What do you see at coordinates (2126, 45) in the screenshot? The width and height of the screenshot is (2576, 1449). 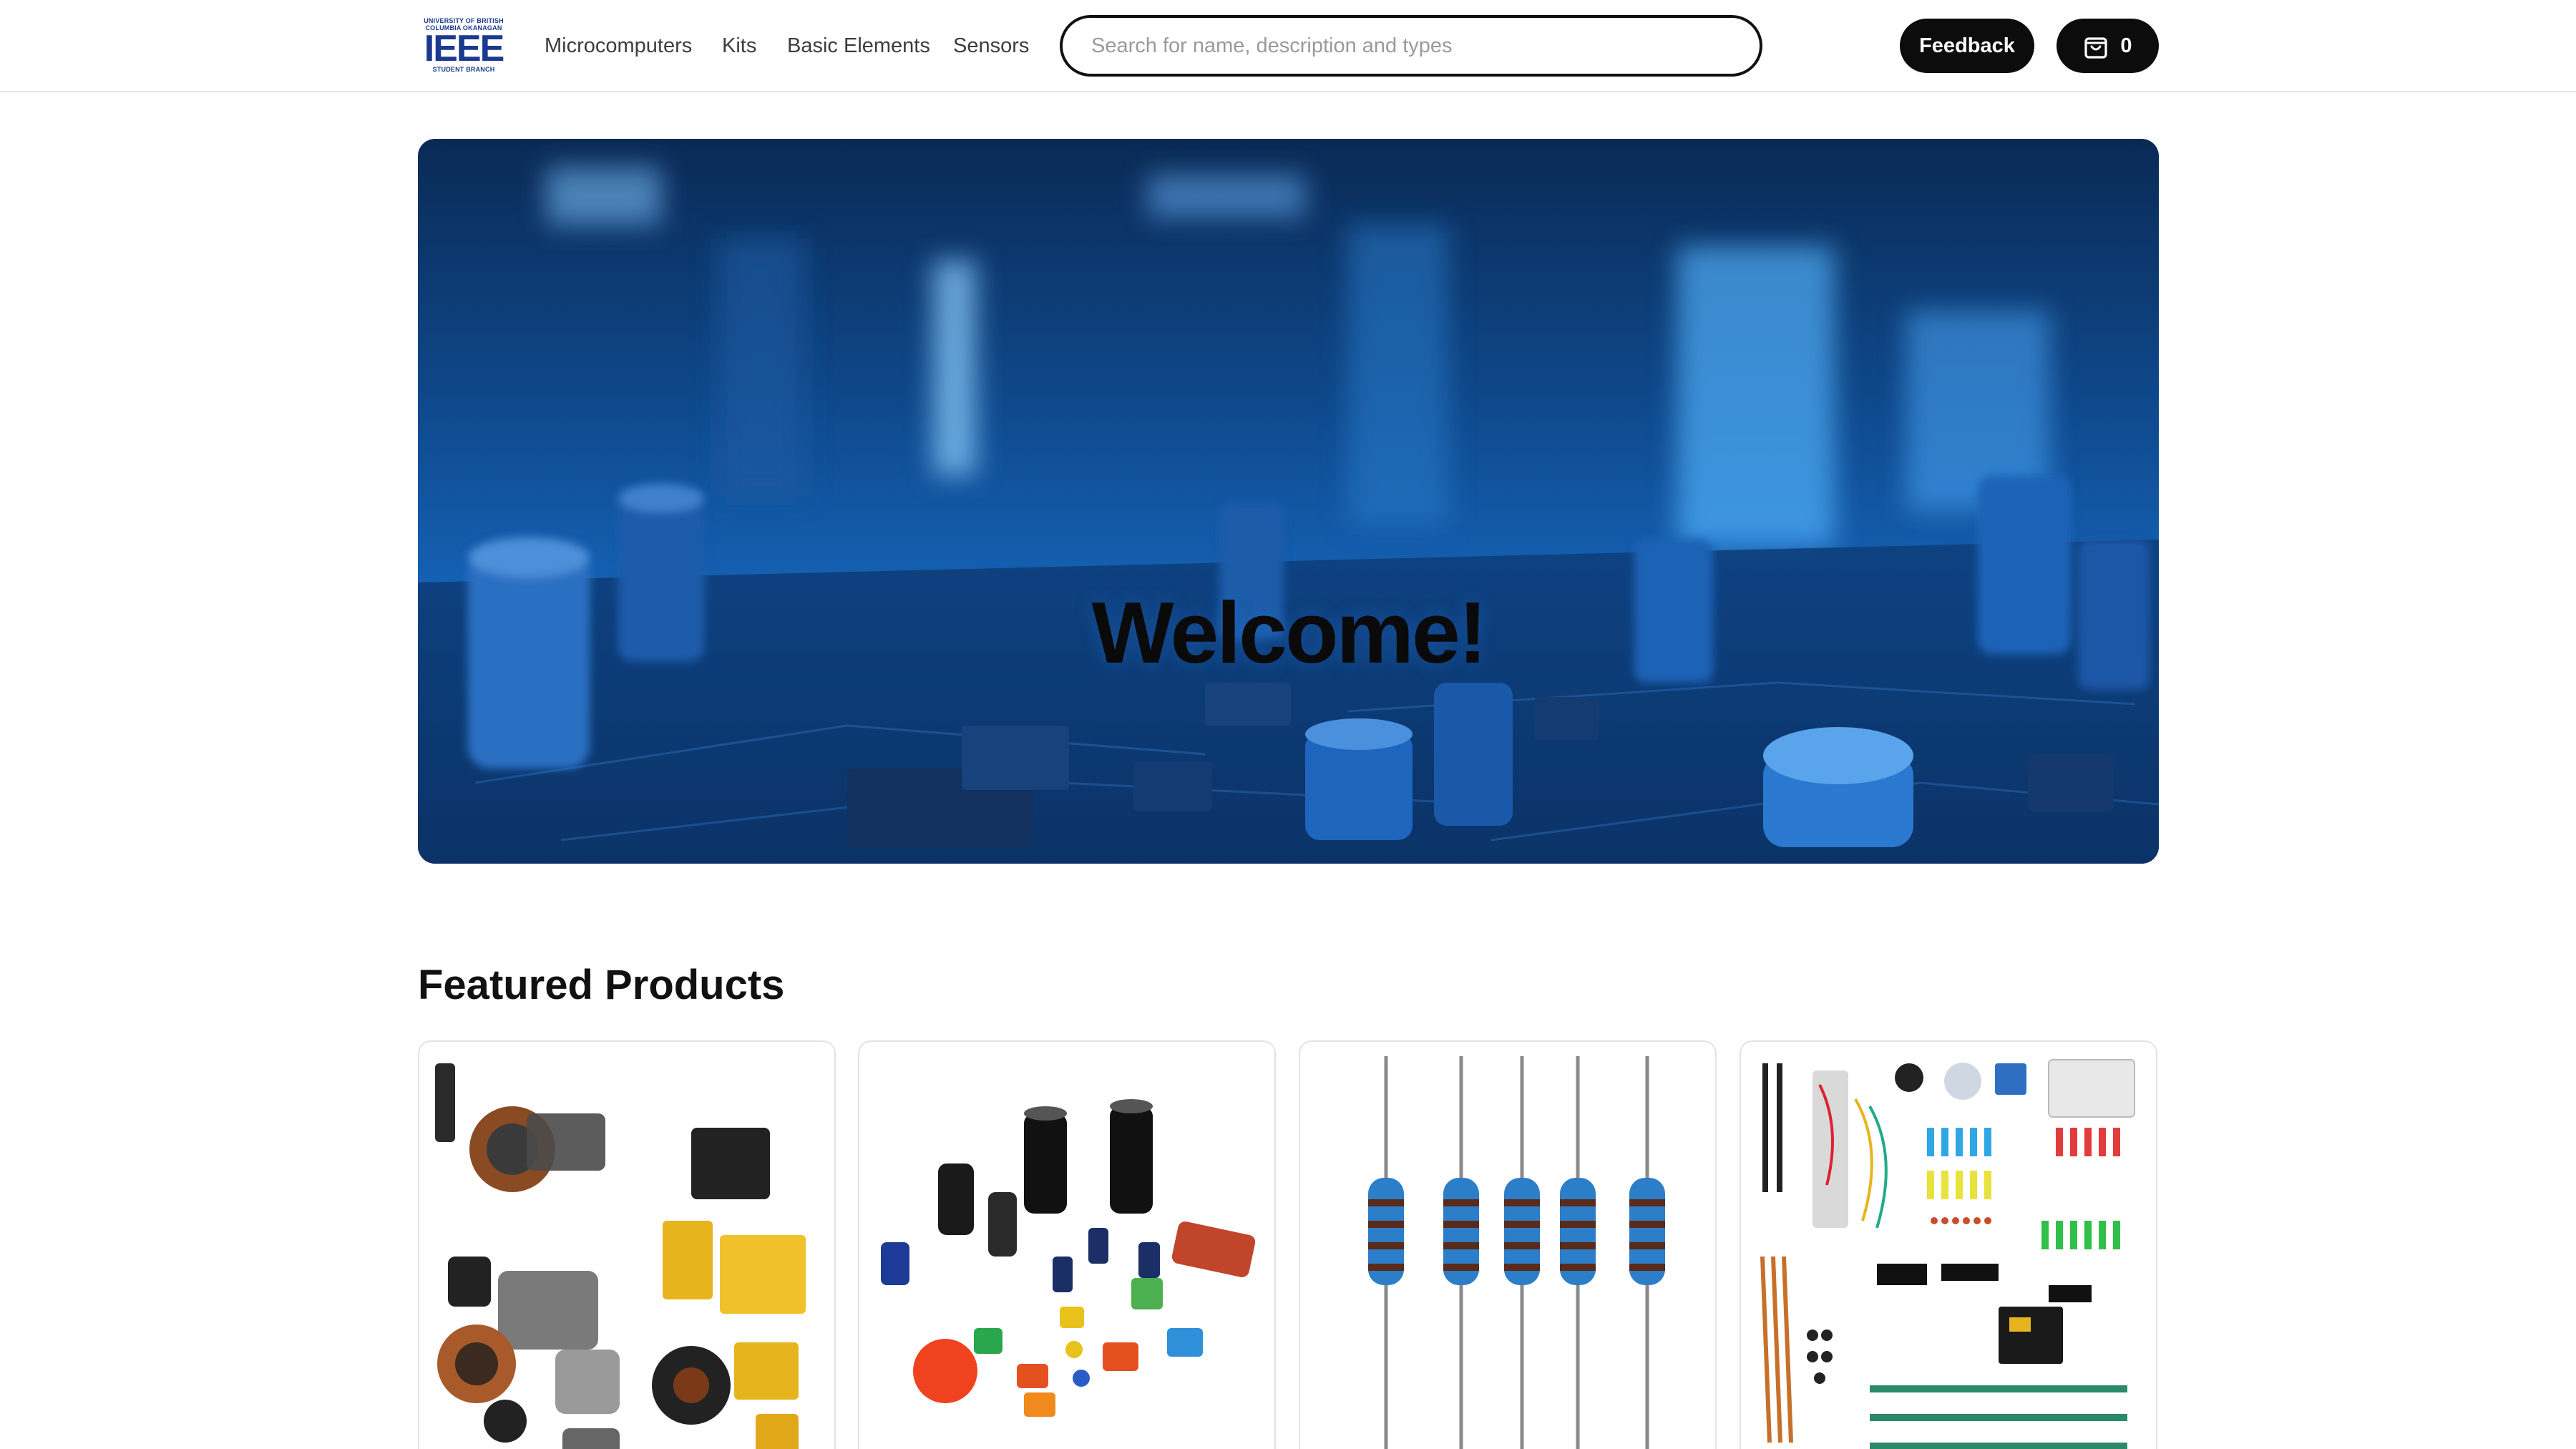 I see `cart-count: 0` at bounding box center [2126, 45].